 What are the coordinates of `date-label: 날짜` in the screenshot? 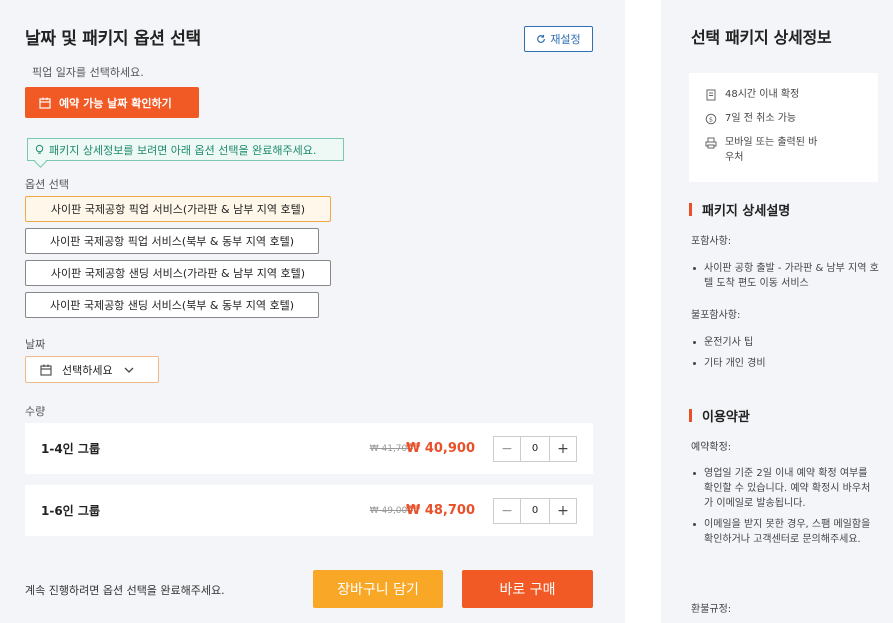 It's located at (35, 344).